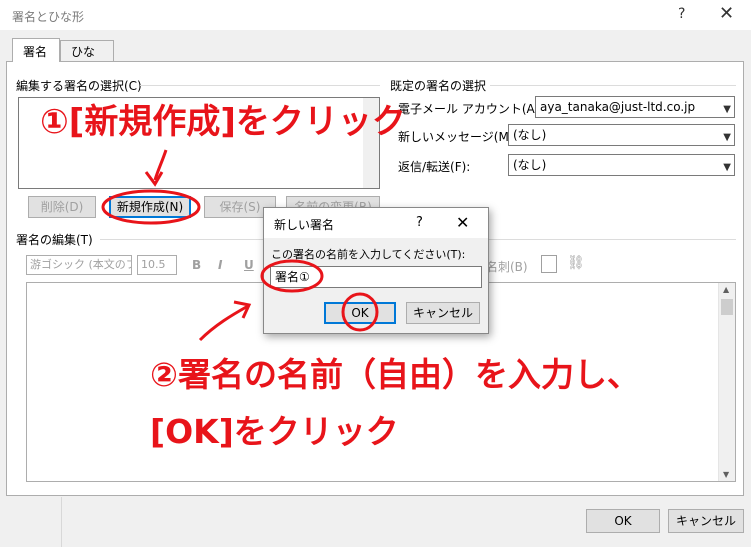 The width and height of the screenshot is (751, 547). Describe the element at coordinates (530, 165) in the screenshot. I see `reply-value: (なし)` at that location.